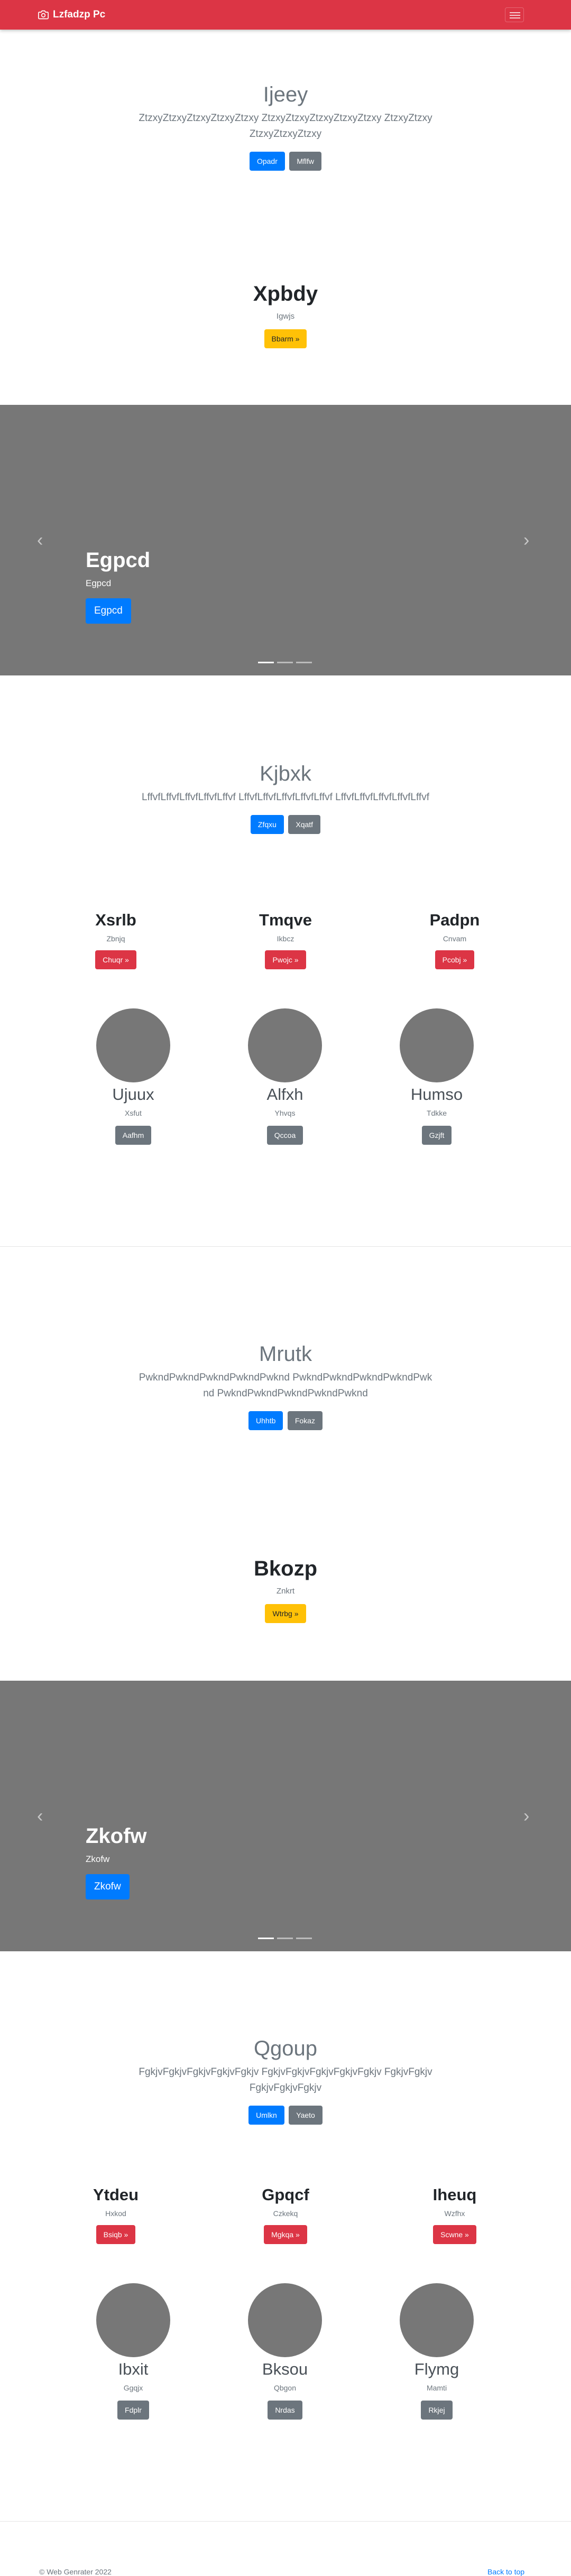 Image resolution: width=571 pixels, height=2576 pixels. What do you see at coordinates (284, 1135) in the screenshot?
I see `member-button: Qccoa` at bounding box center [284, 1135].